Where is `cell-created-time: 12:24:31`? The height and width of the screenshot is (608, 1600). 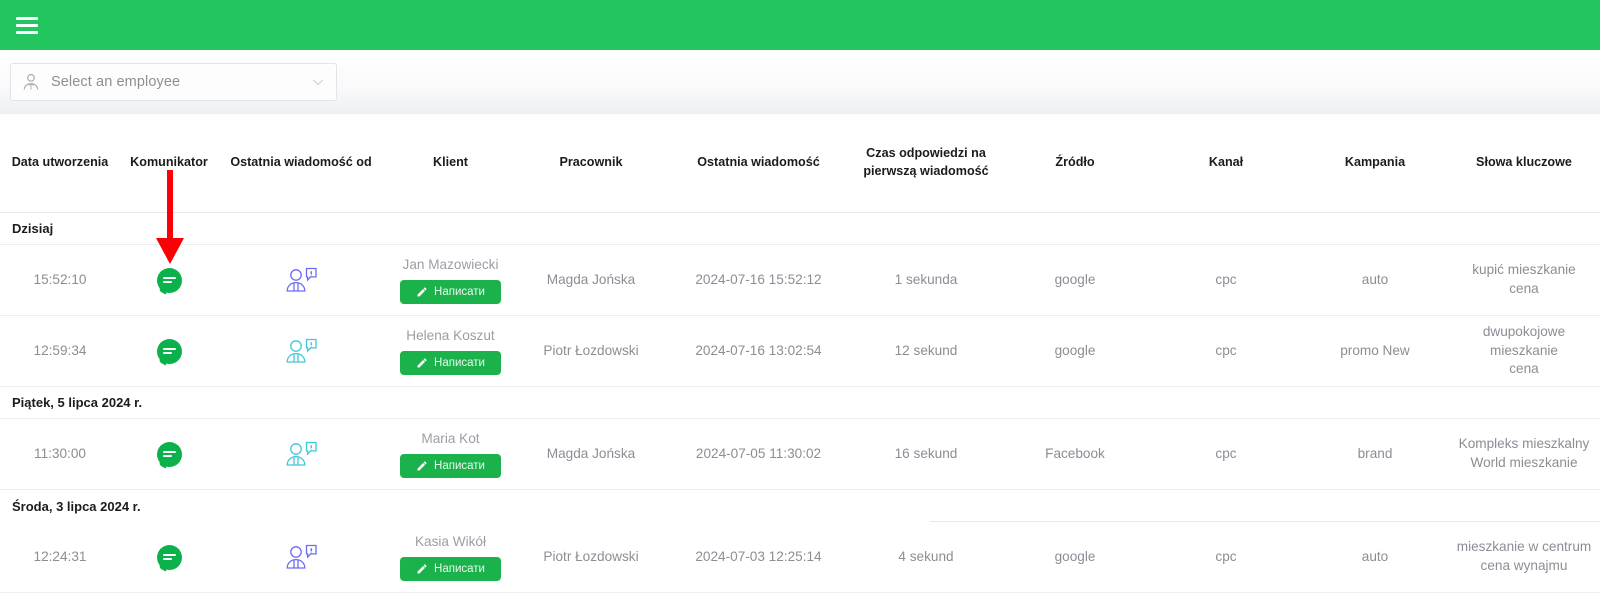 cell-created-time: 12:24:31 is located at coordinates (60, 557).